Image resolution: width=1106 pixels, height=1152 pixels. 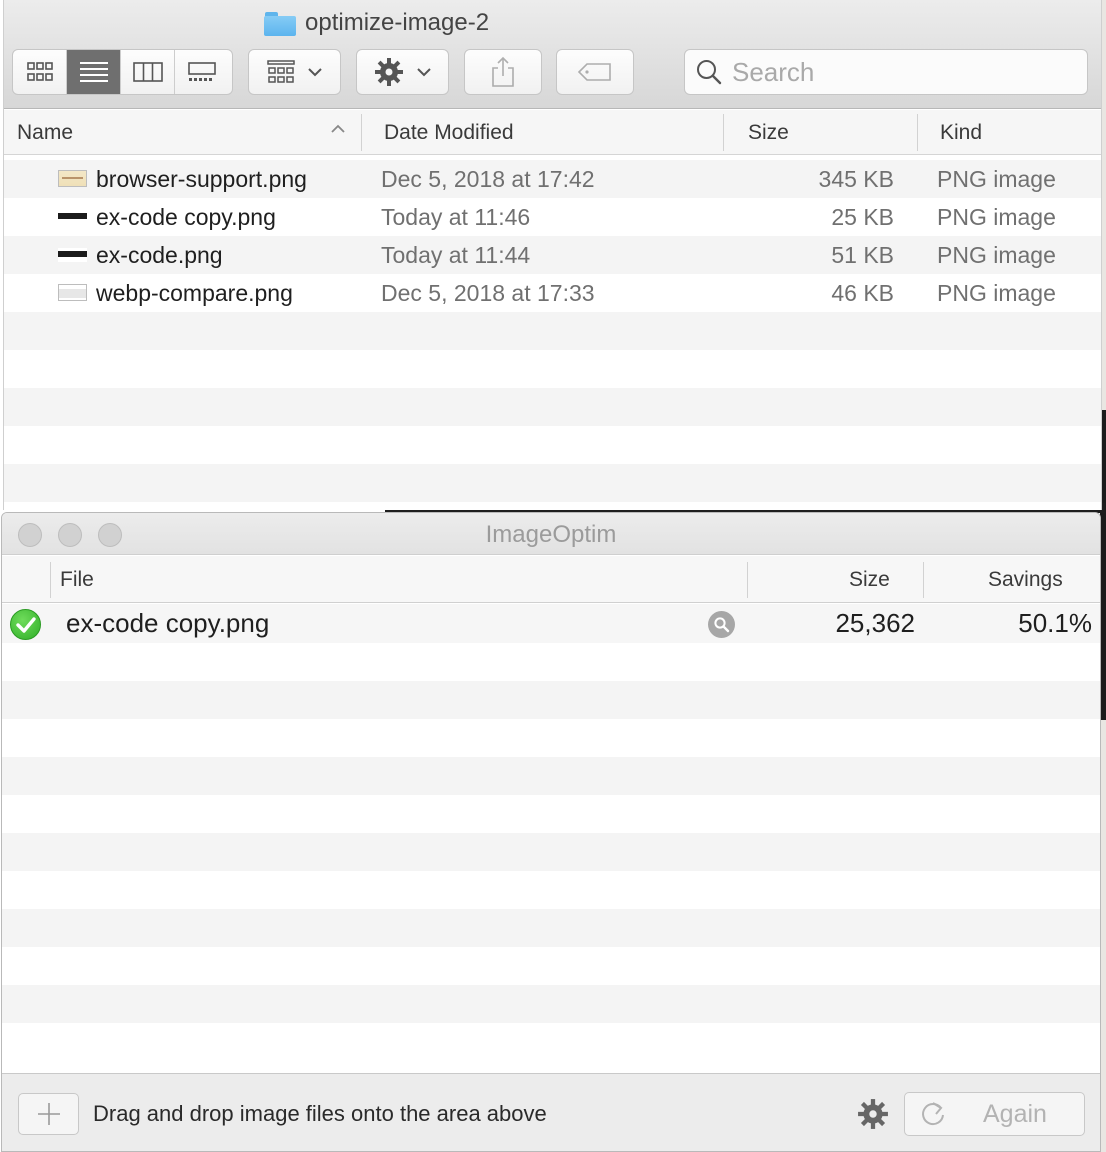 What do you see at coordinates (1025, 579) in the screenshot?
I see `column-header-savings: Savings` at bounding box center [1025, 579].